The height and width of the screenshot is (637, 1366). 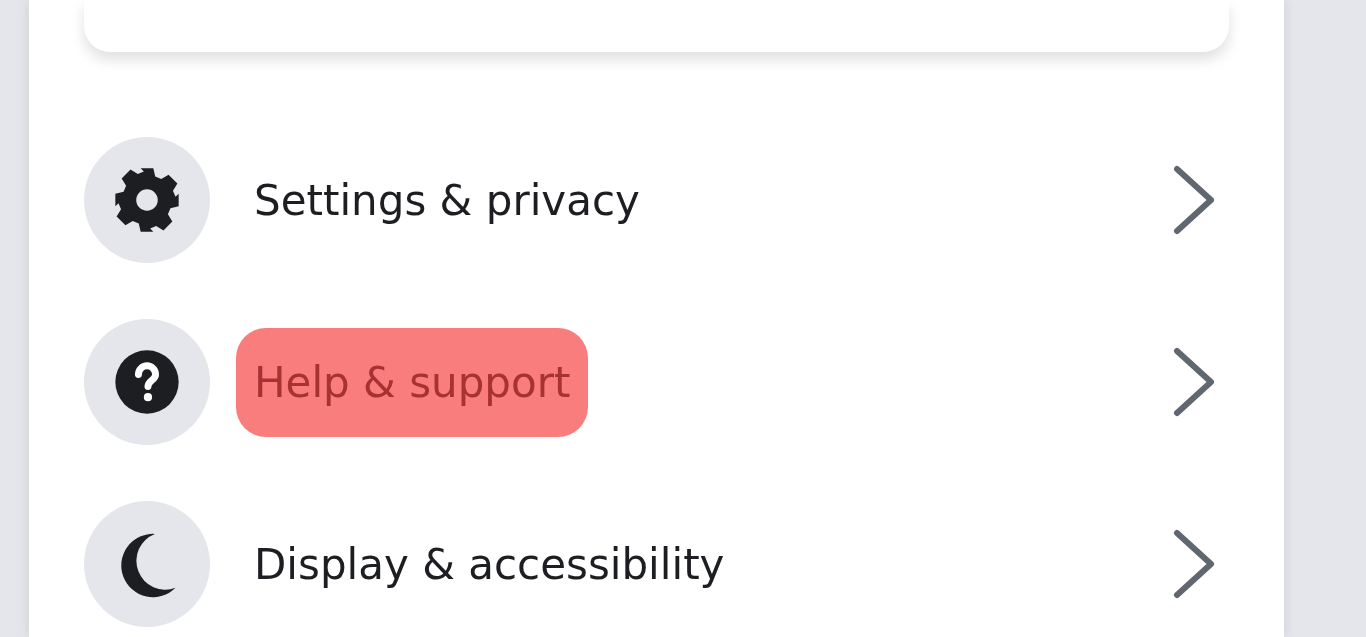 I want to click on menu-item-label: Settings & privacy, so click(x=447, y=200).